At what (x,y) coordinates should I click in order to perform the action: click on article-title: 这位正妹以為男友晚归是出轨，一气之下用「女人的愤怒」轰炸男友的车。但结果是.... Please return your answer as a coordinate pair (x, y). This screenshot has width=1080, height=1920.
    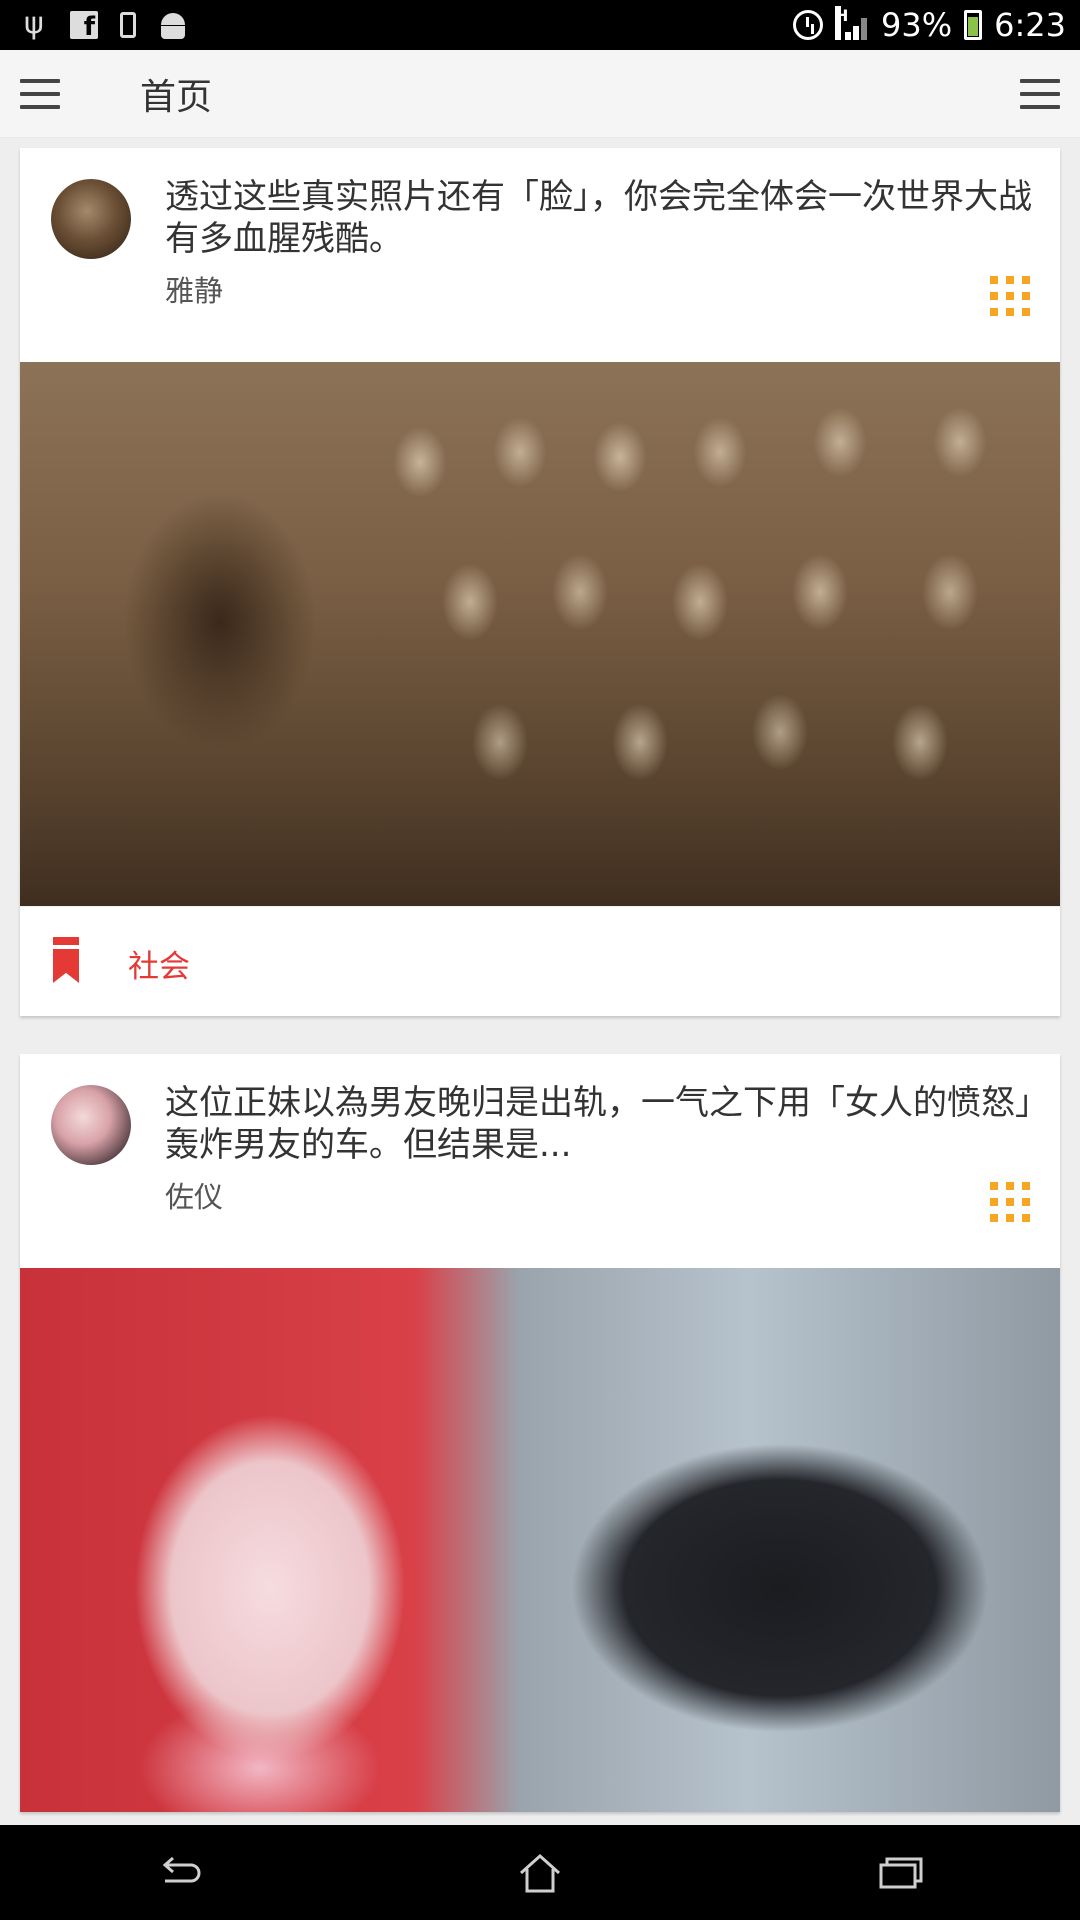
    Looking at the image, I should click on (602, 1124).